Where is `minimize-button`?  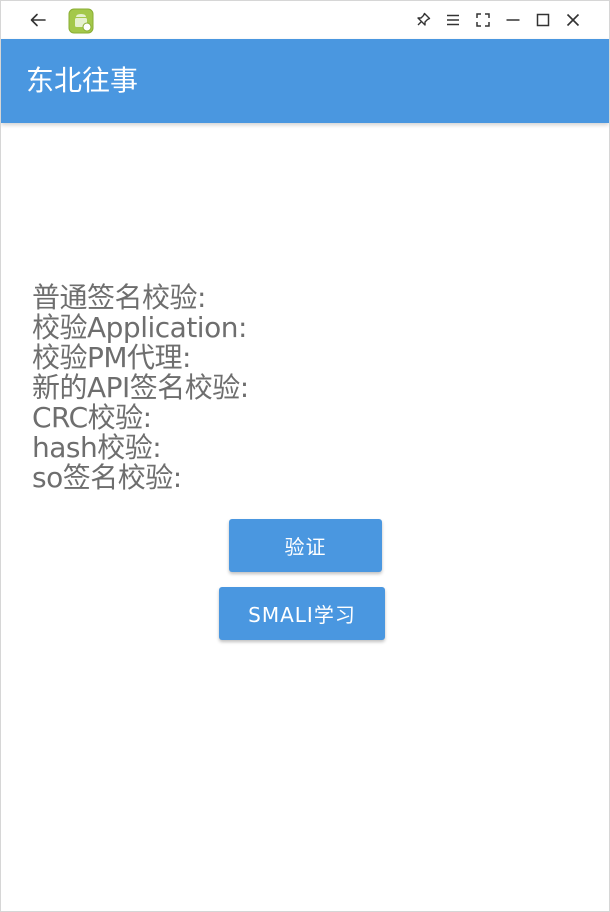 minimize-button is located at coordinates (513, 20).